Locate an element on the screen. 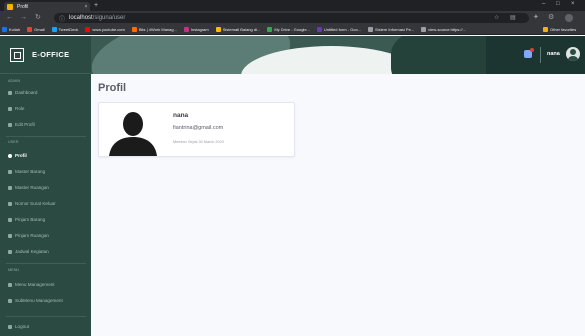 The image size is (585, 336). sidebar-item-submenu-management: SubMenu Management is located at coordinates (35, 300).